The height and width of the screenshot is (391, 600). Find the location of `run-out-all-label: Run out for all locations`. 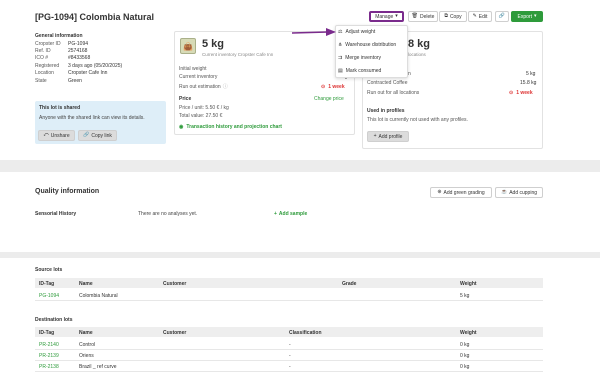

run-out-all-label: Run out for all locations is located at coordinates (393, 93).